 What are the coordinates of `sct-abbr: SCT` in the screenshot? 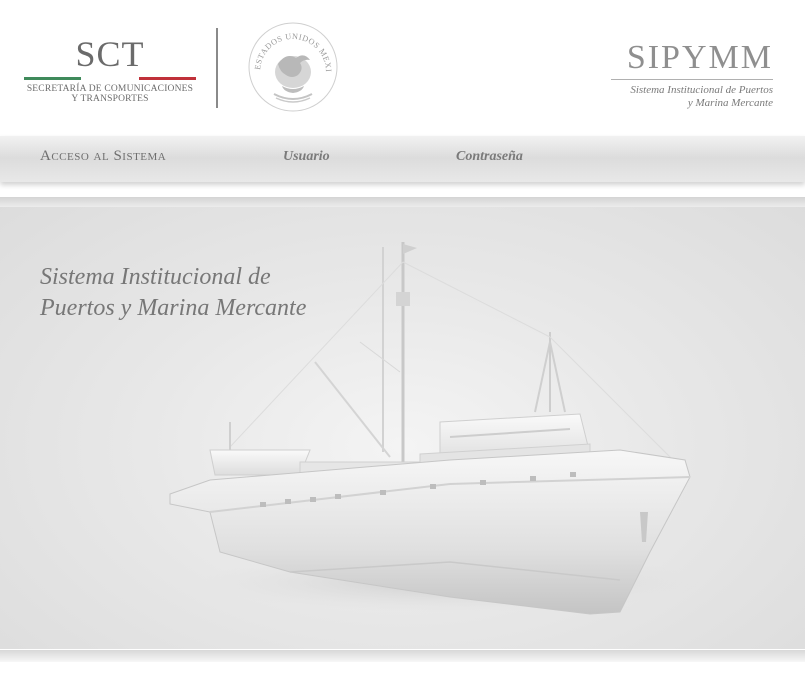 It's located at (110, 54).